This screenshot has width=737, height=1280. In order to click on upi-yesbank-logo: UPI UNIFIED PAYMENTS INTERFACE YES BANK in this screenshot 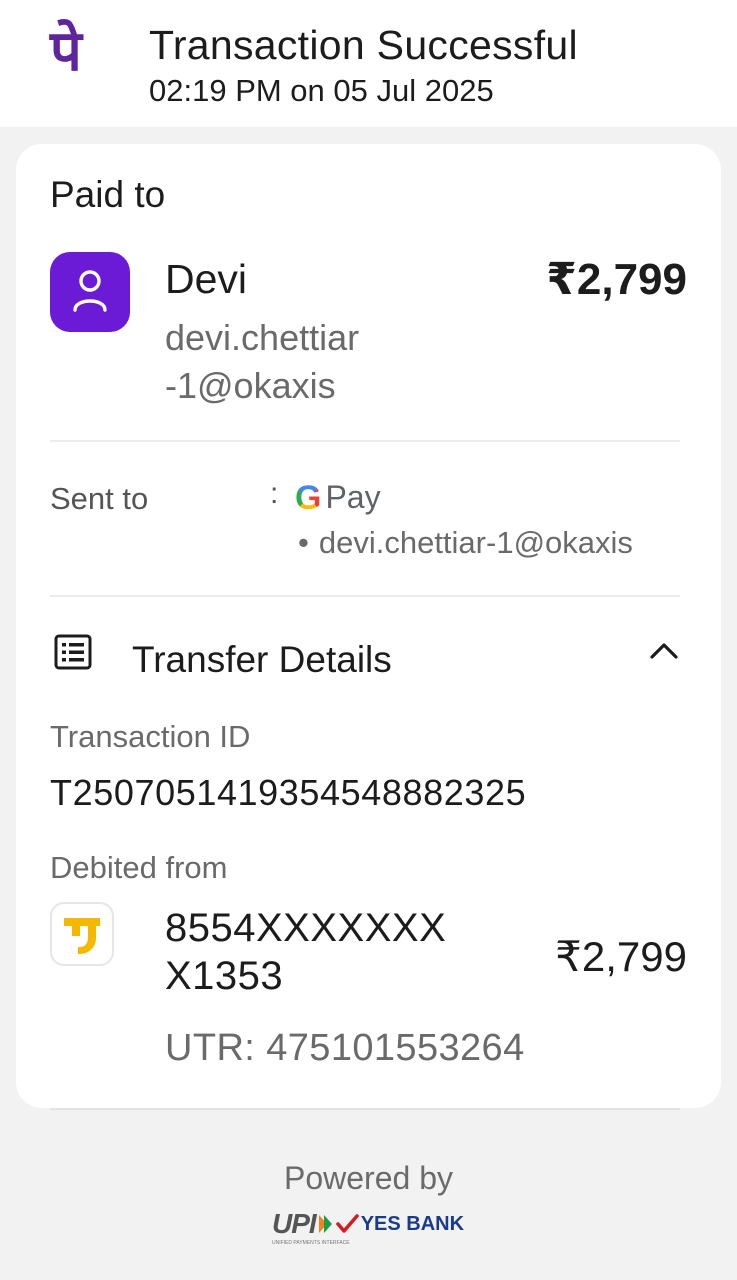, I will do `click(368, 1227)`.